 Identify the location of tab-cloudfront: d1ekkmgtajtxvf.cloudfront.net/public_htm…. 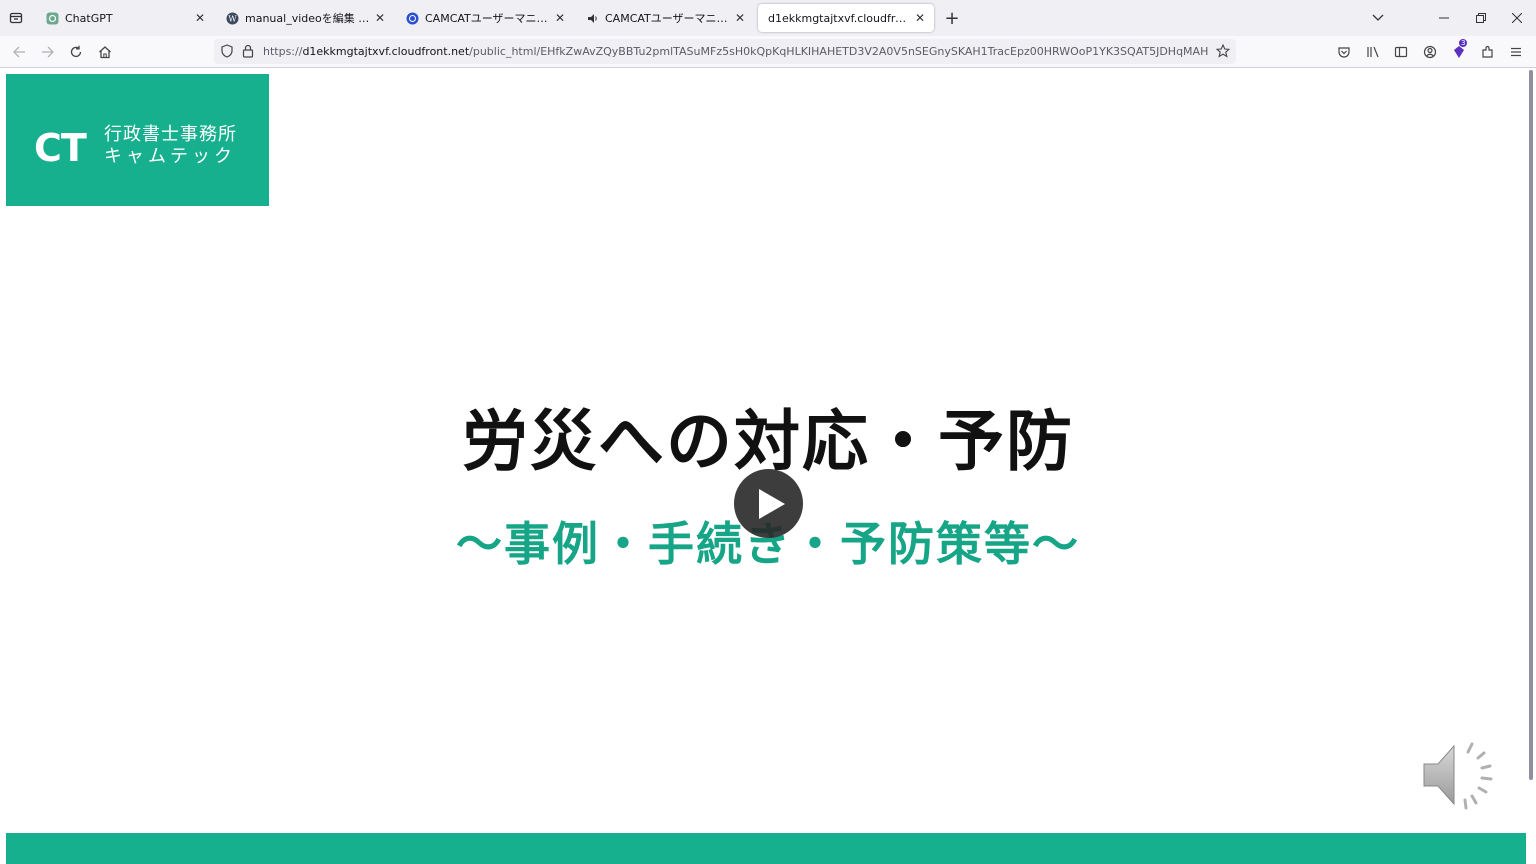
(846, 18).